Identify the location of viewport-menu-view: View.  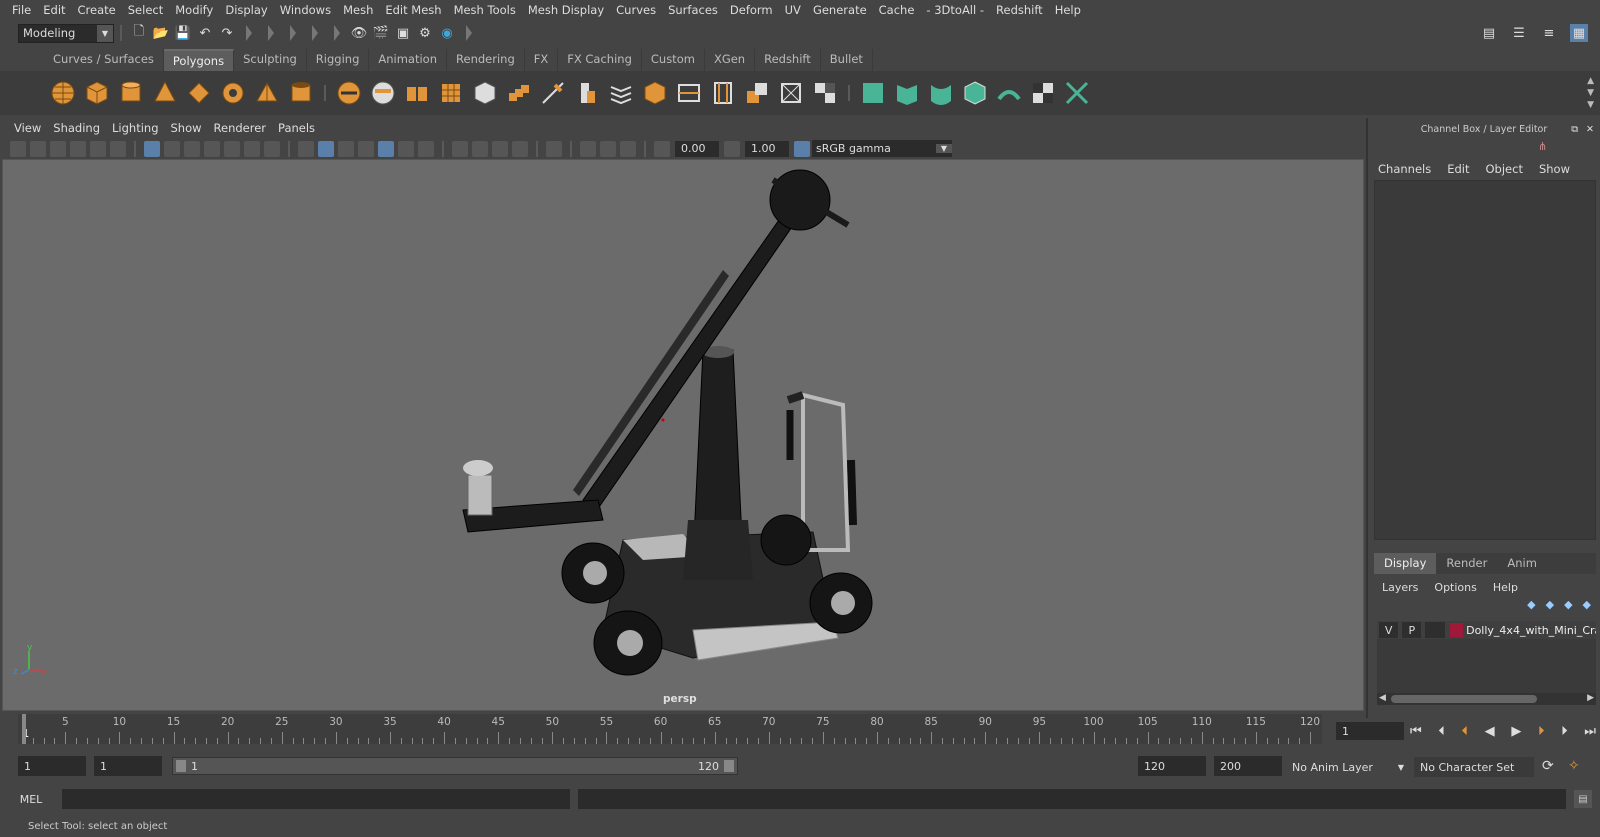
(27, 128).